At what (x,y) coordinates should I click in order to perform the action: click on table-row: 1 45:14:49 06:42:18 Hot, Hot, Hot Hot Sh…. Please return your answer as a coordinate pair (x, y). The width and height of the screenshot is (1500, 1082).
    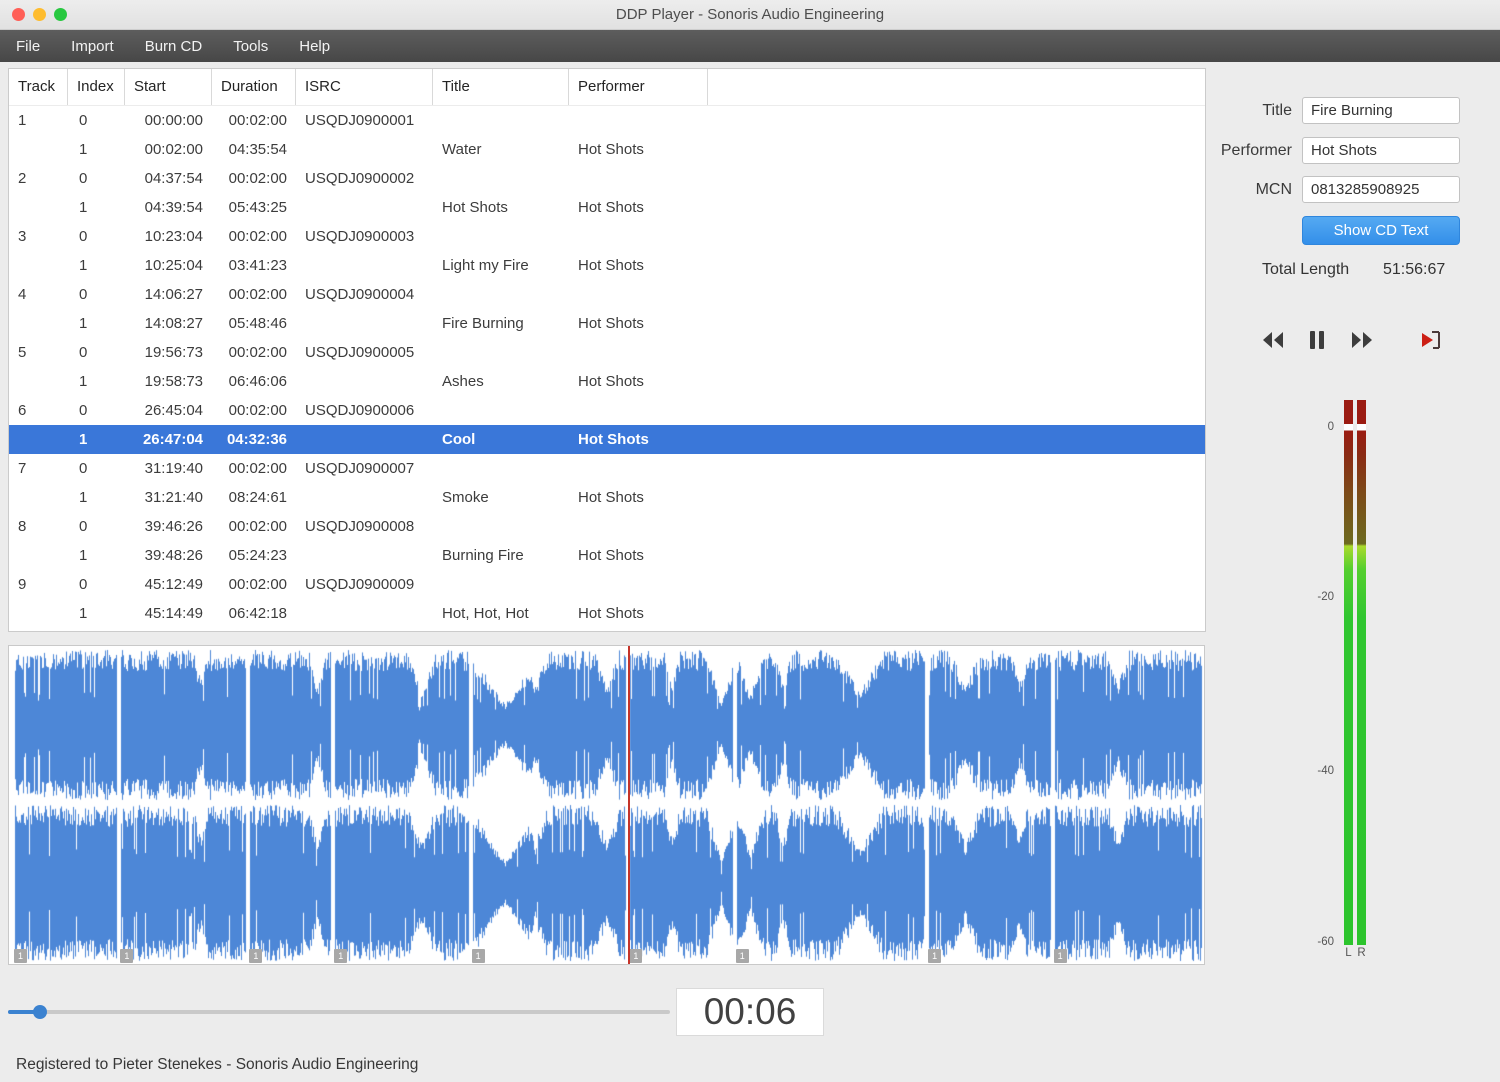
    Looking at the image, I should click on (607, 613).